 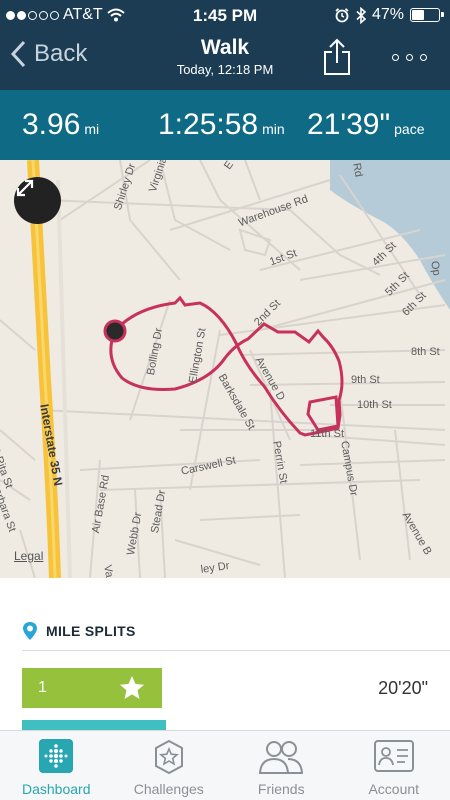 I want to click on bottom-tab-bar: Dashboard Challenges Friends Account, so click(x=225, y=765).